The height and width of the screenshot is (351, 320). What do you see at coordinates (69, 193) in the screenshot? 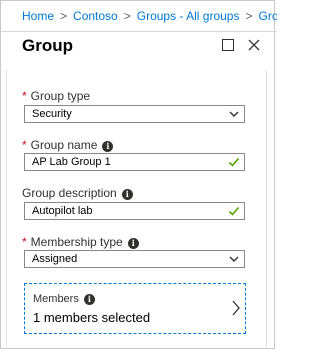
I see `group-description-label-text: Group description` at bounding box center [69, 193].